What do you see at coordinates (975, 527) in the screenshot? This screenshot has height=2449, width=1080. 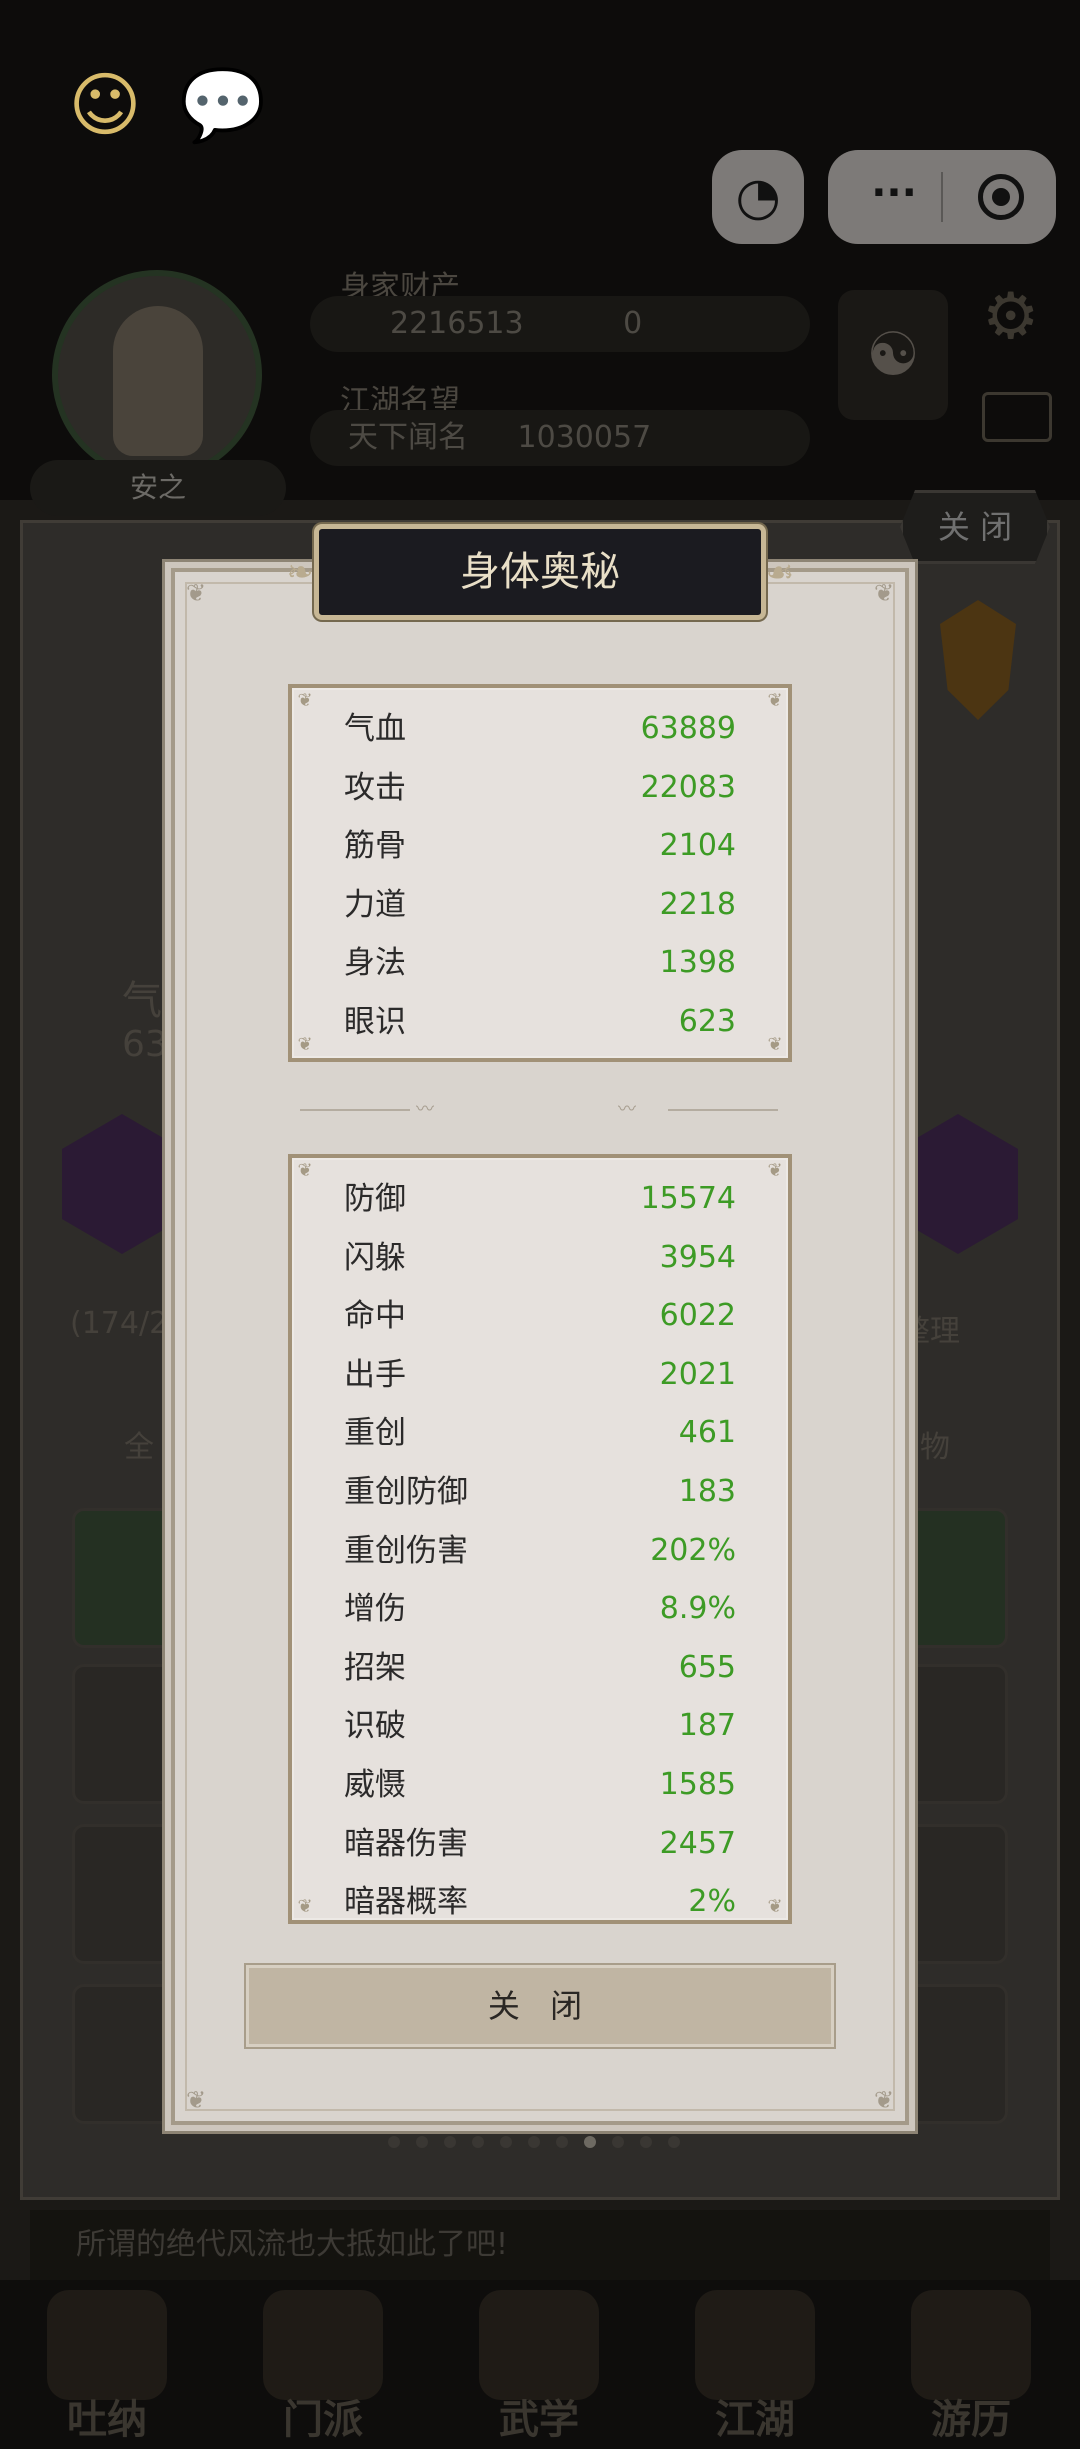 I see `background-close-button: 关 闭` at bounding box center [975, 527].